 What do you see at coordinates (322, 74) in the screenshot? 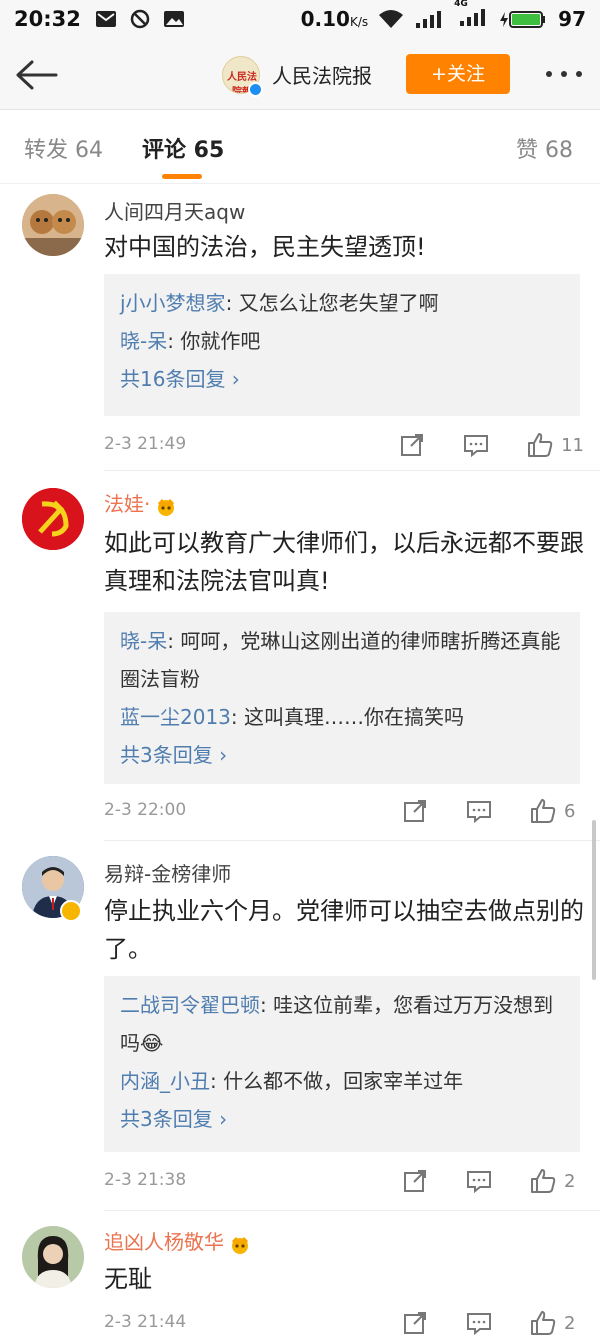
I see `account-name: 人民法院报` at bounding box center [322, 74].